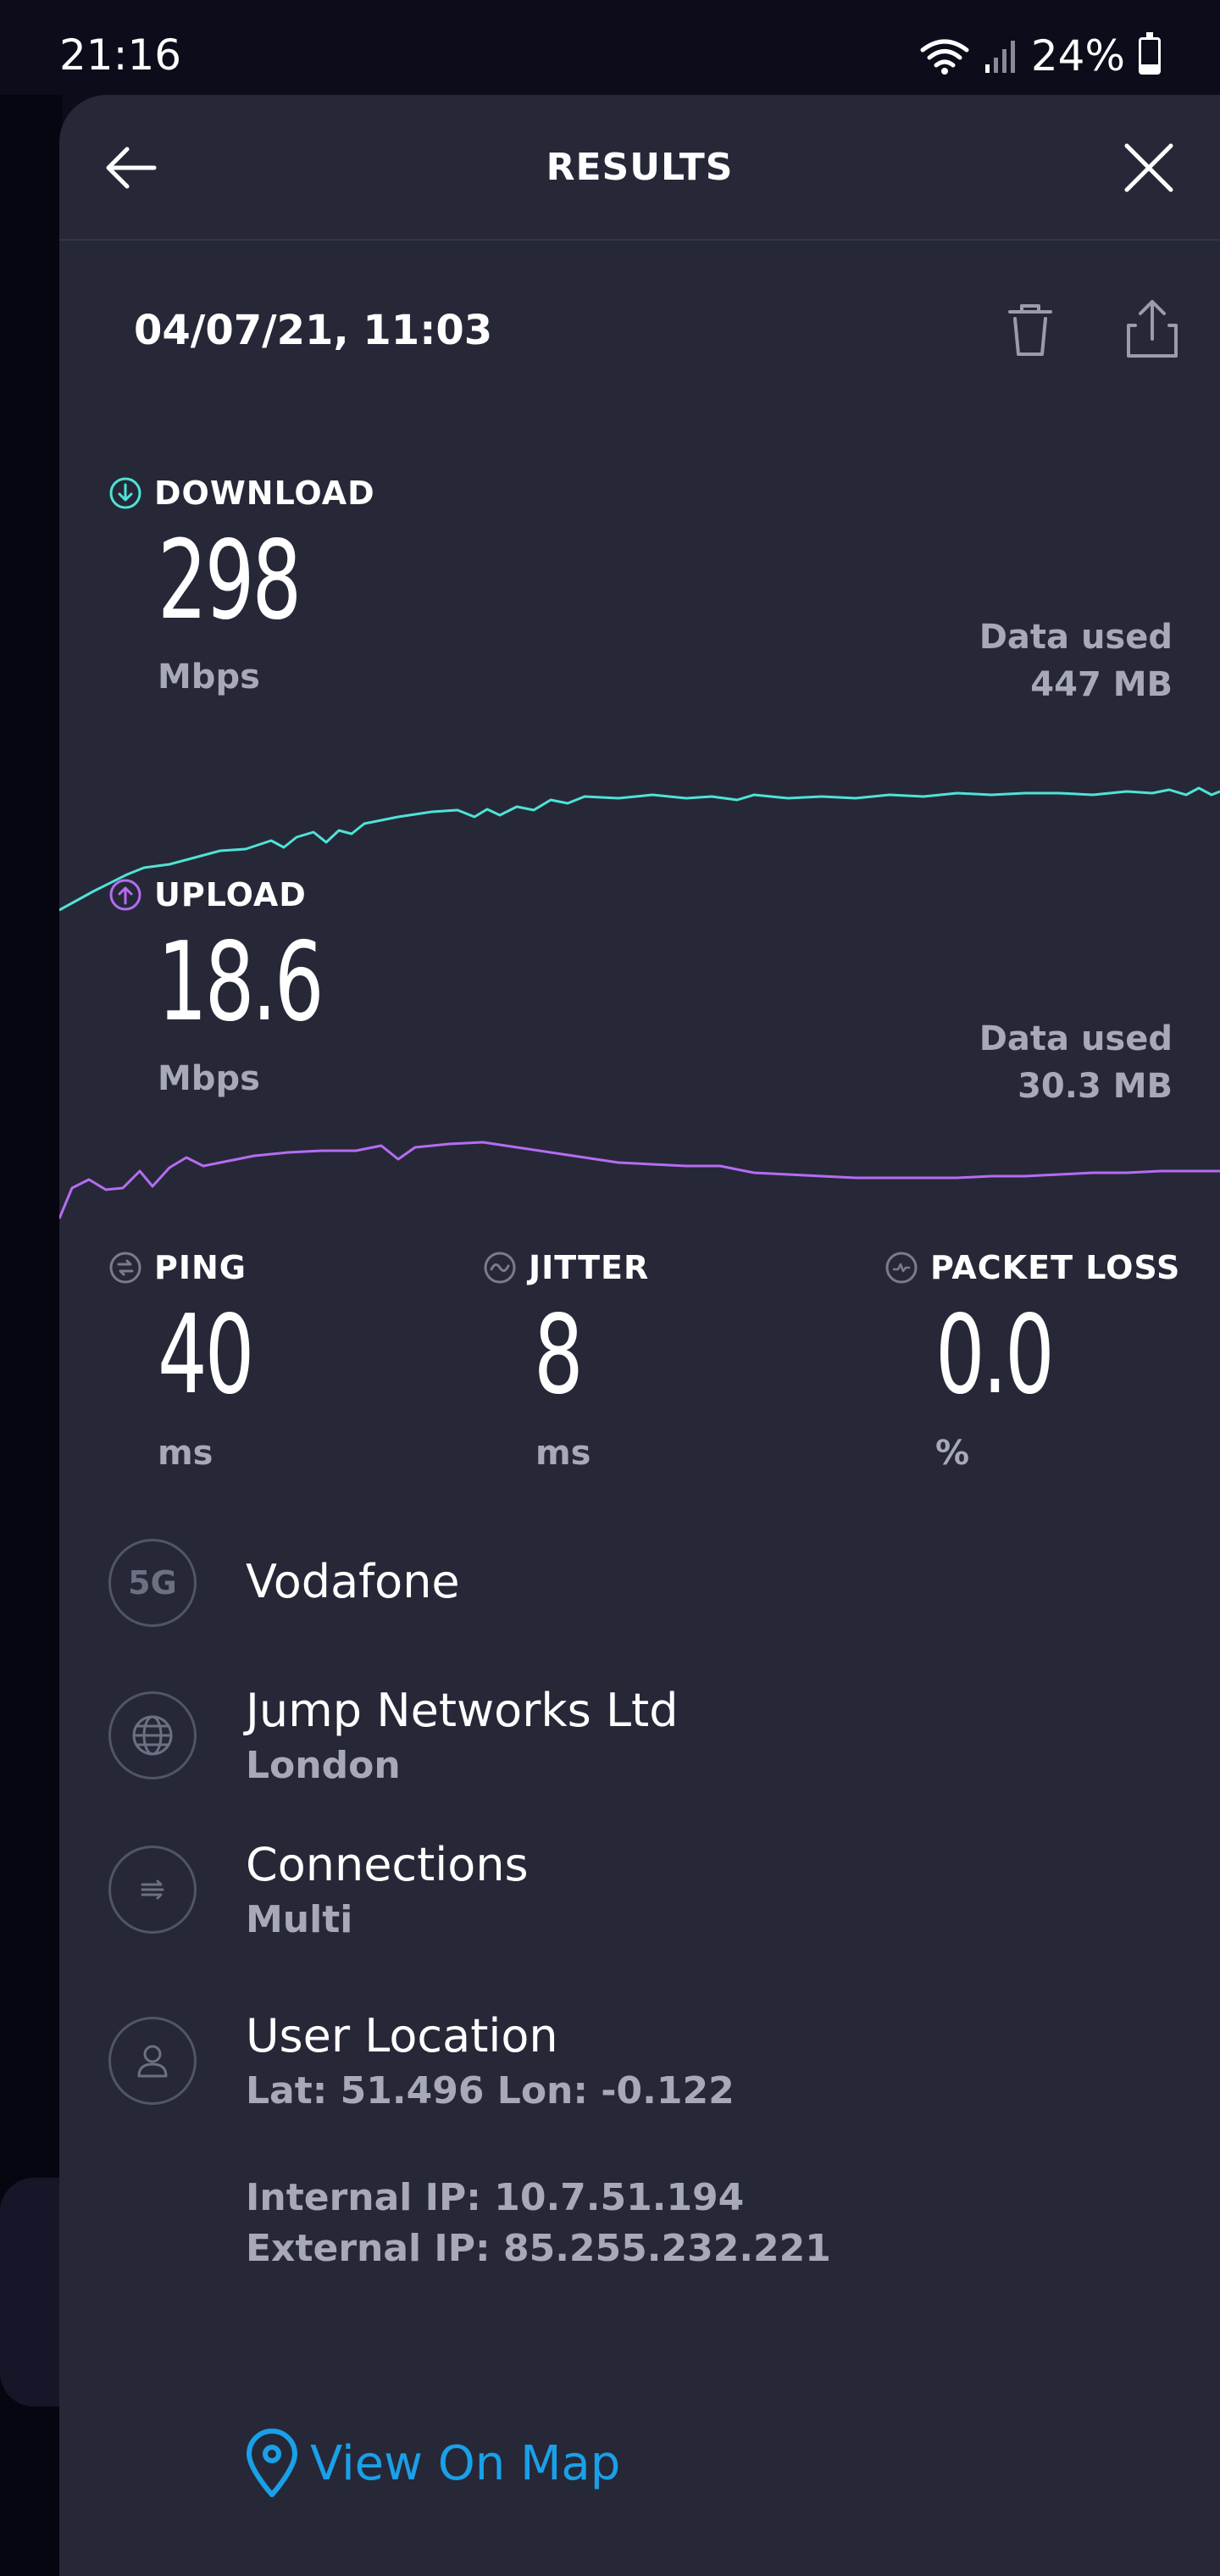 The width and height of the screenshot is (1220, 2576). I want to click on jitter-unit: ms, so click(563, 1453).